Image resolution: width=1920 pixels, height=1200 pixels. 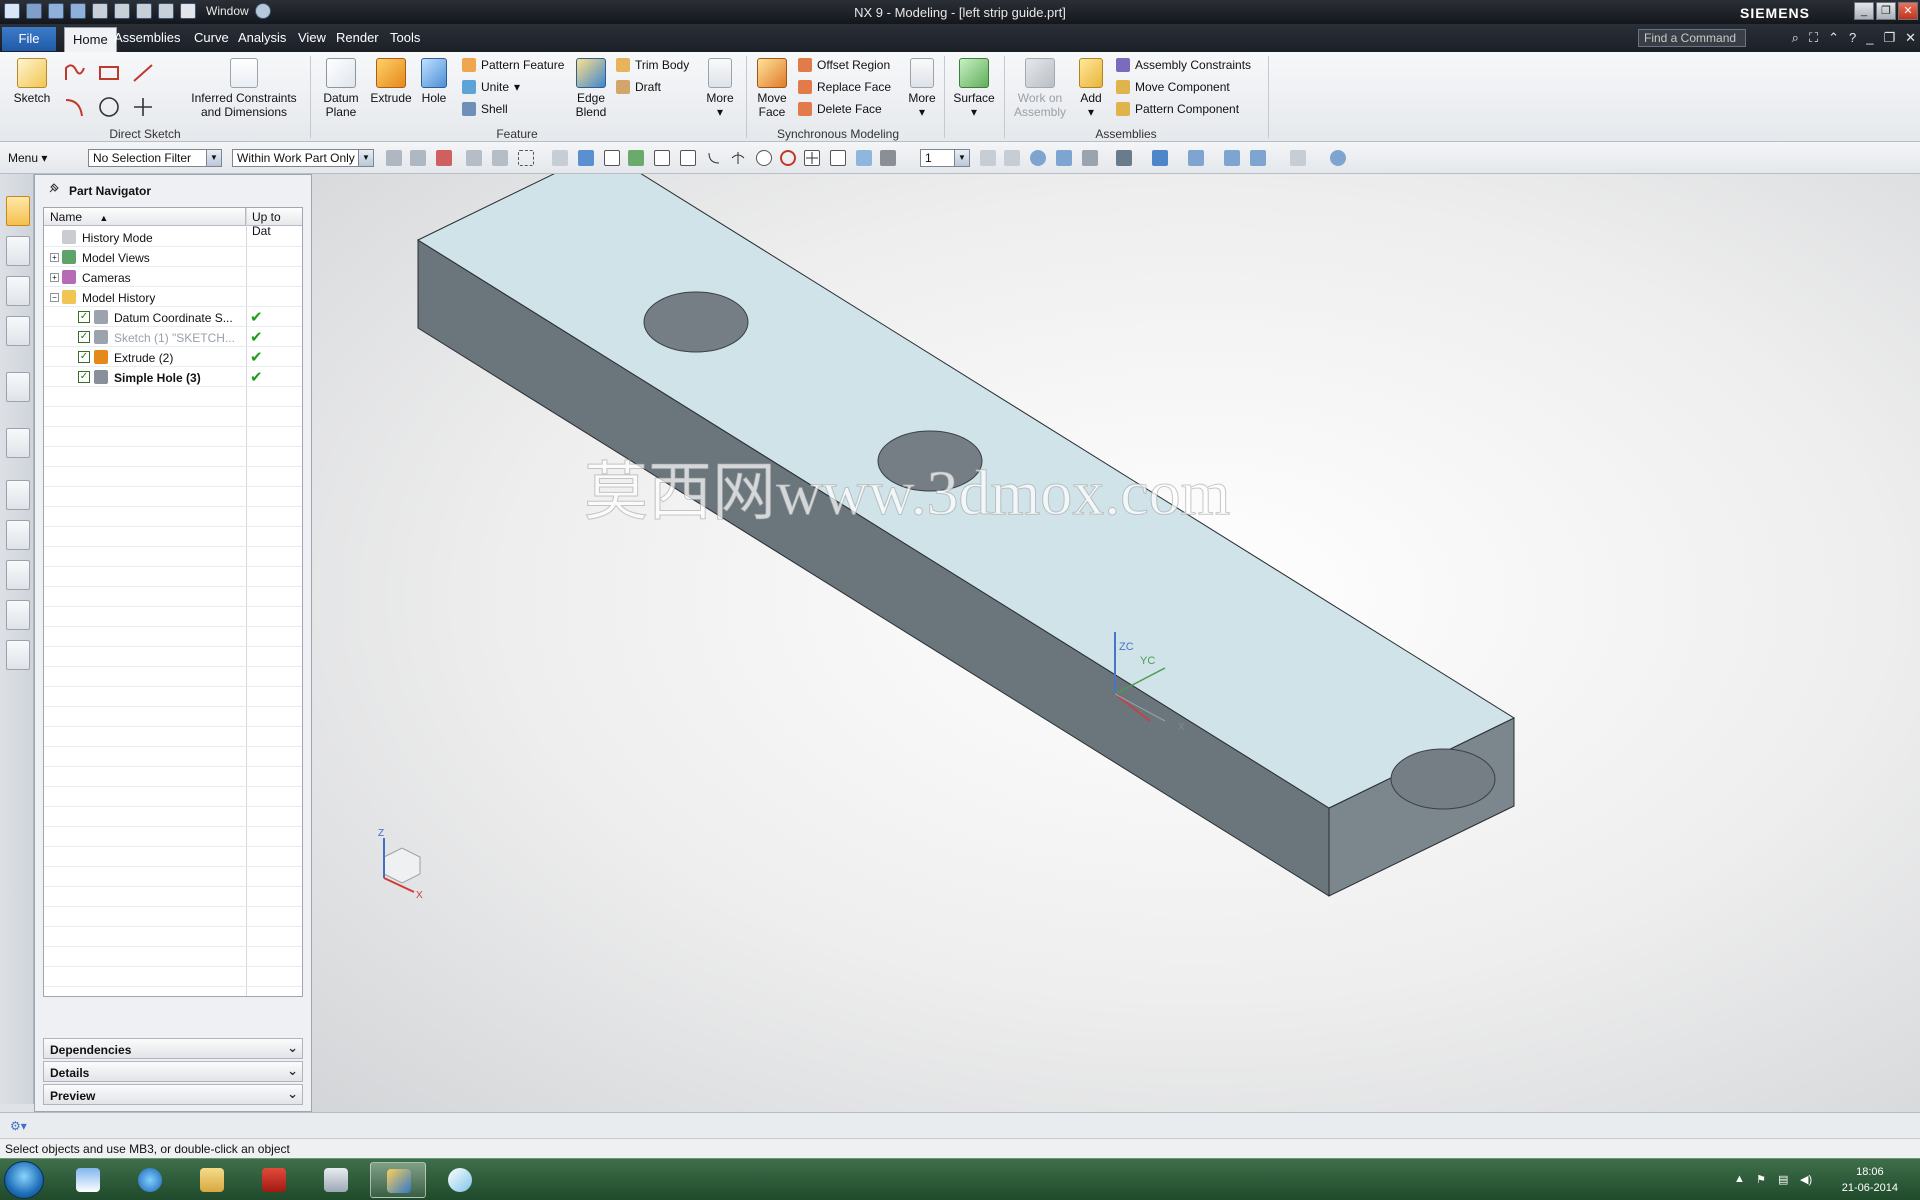 I want to click on tree-row: ✓ Datum Coordinate S... ✔, so click(x=173, y=317).